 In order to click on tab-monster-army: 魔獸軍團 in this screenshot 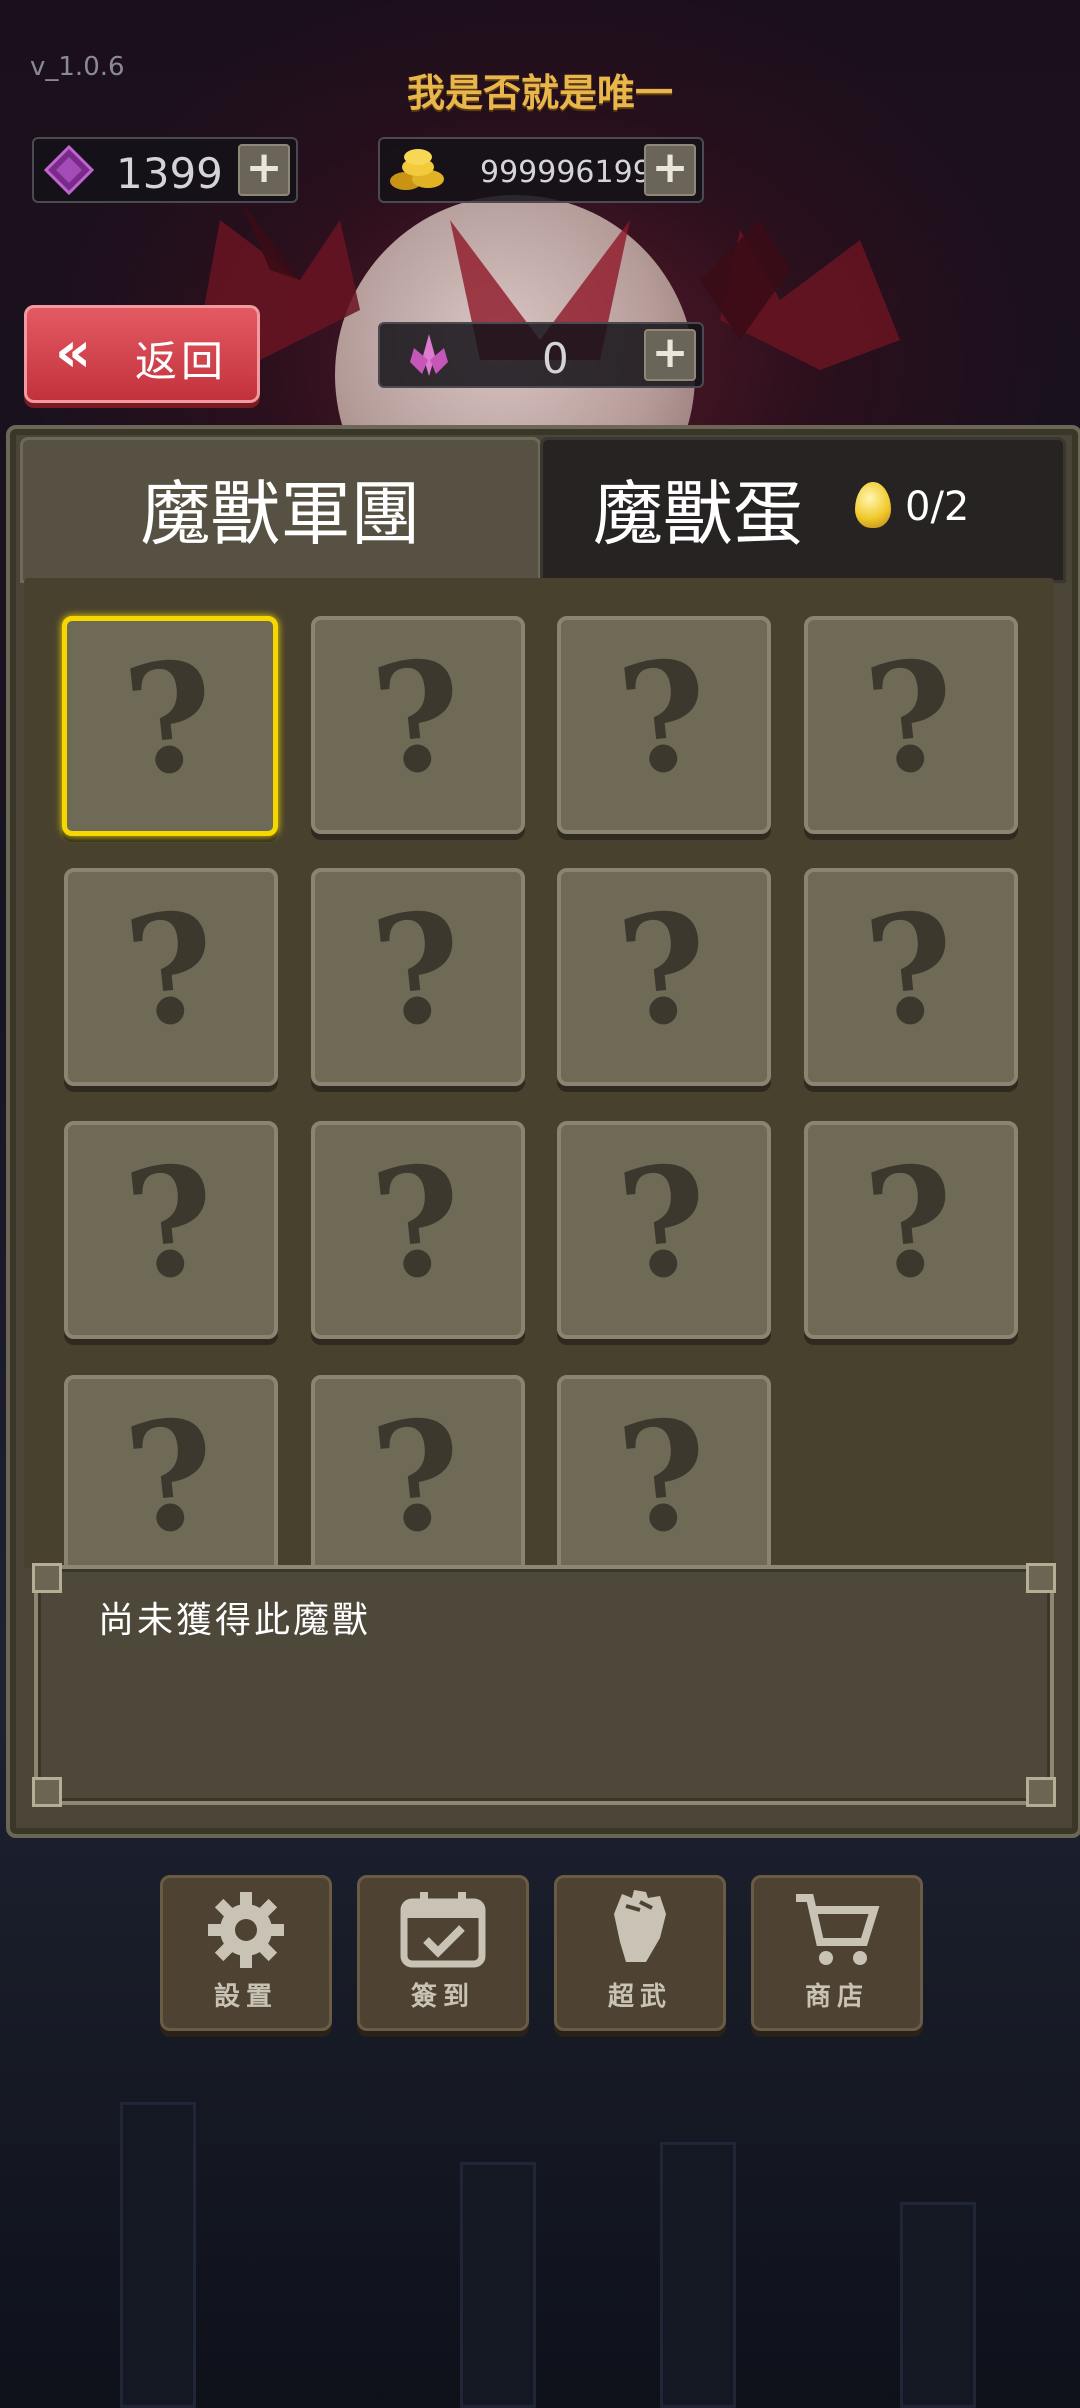, I will do `click(280, 510)`.